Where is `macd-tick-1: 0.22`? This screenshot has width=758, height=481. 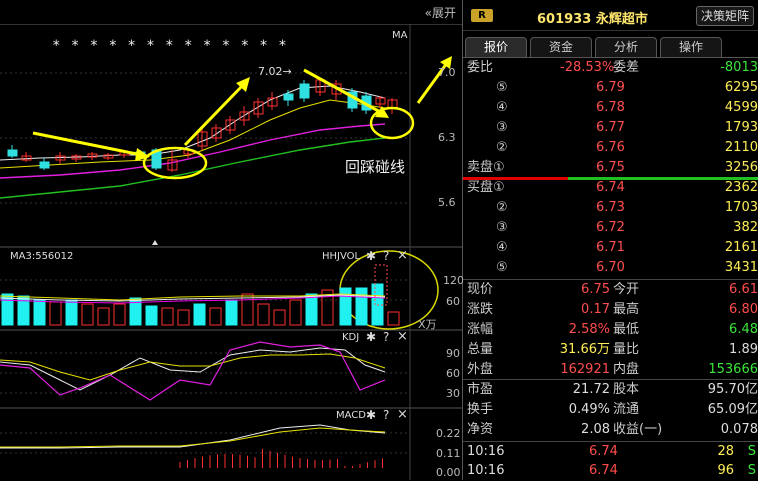 macd-tick-1: 0.22 is located at coordinates (448, 433).